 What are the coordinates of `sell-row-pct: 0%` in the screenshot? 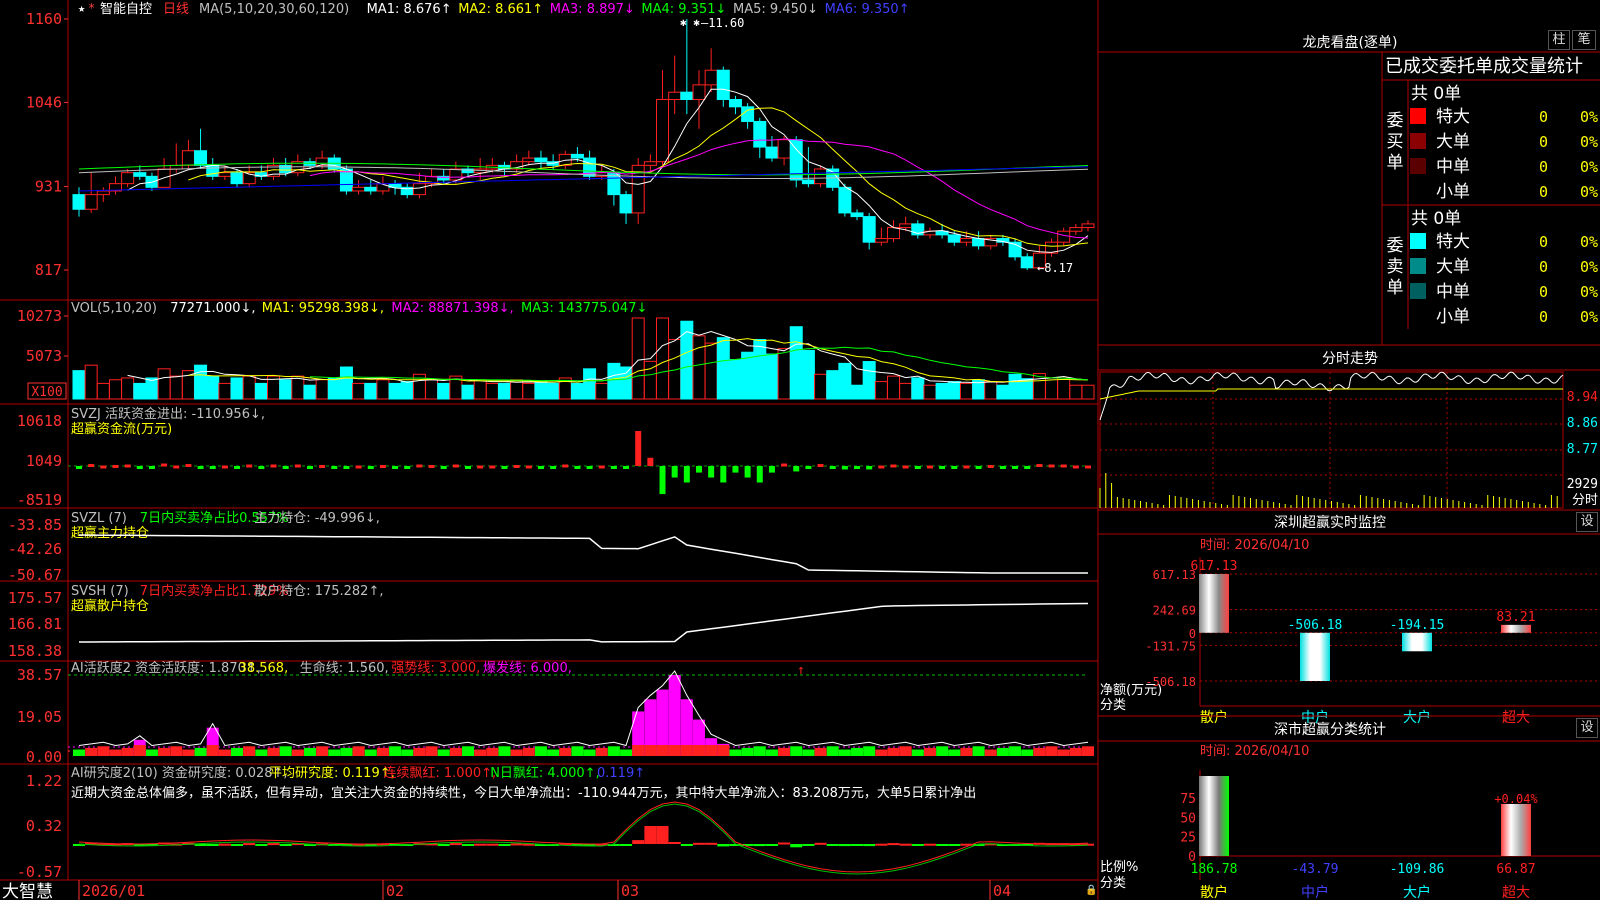 It's located at (1589, 267).